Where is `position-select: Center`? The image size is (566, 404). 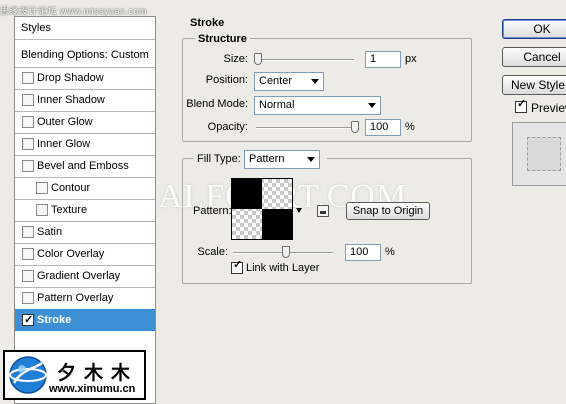
position-select: Center is located at coordinates (289, 81).